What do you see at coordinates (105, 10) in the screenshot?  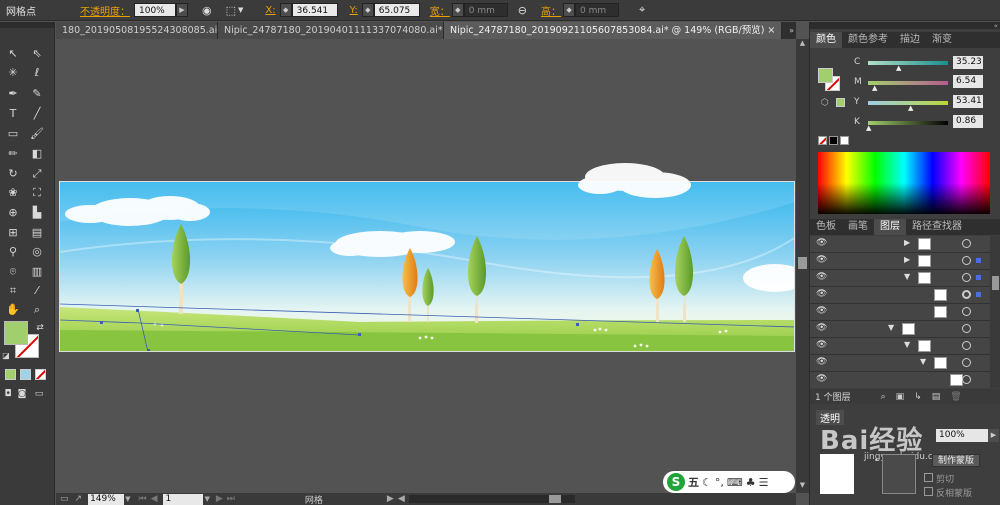 I see `opacity-label: 不透明度：` at bounding box center [105, 10].